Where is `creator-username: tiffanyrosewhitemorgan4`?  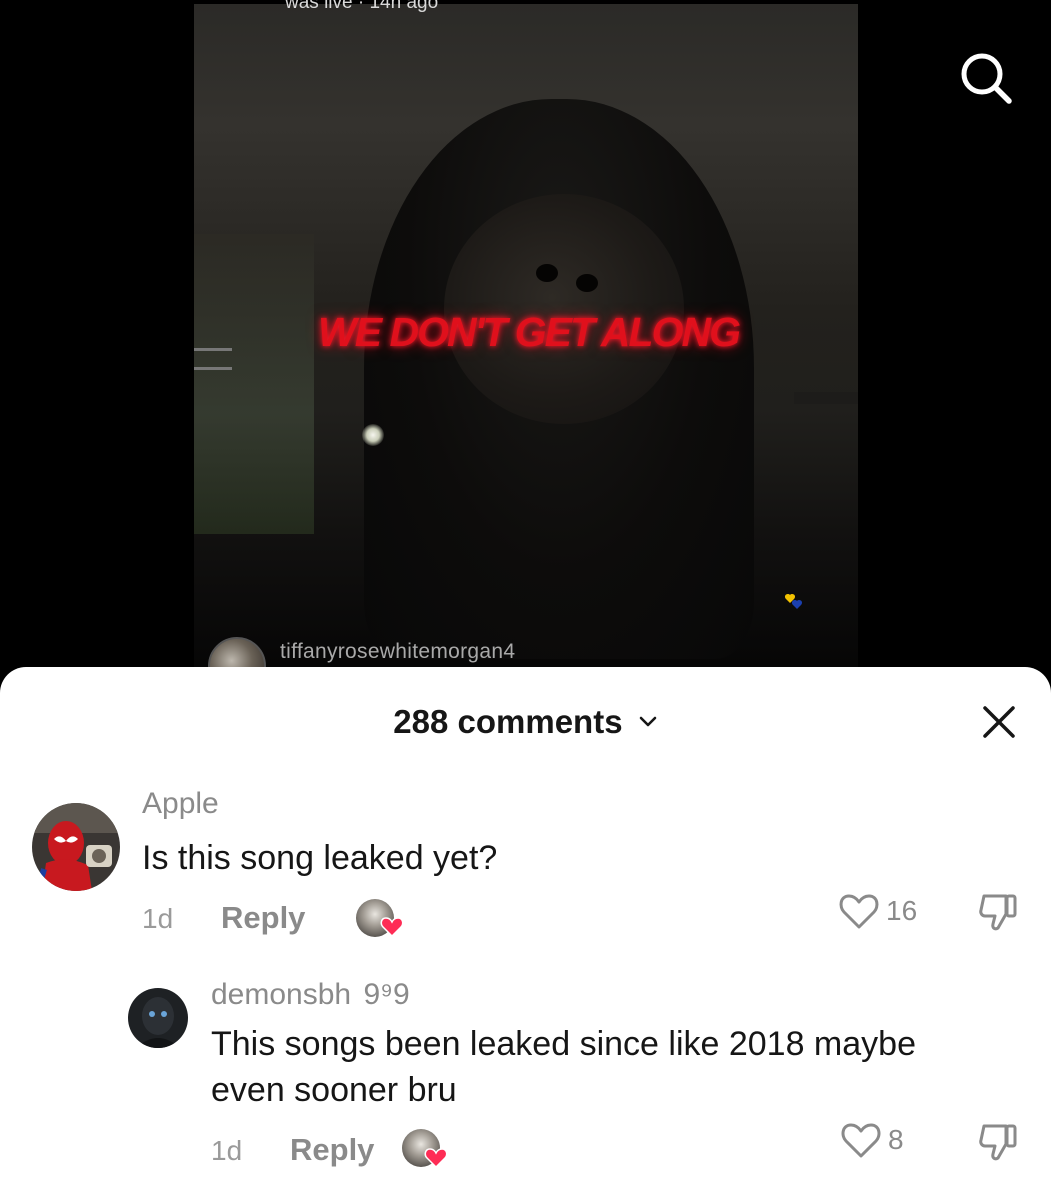 creator-username: tiffanyrosewhitemorgan4 is located at coordinates (397, 652).